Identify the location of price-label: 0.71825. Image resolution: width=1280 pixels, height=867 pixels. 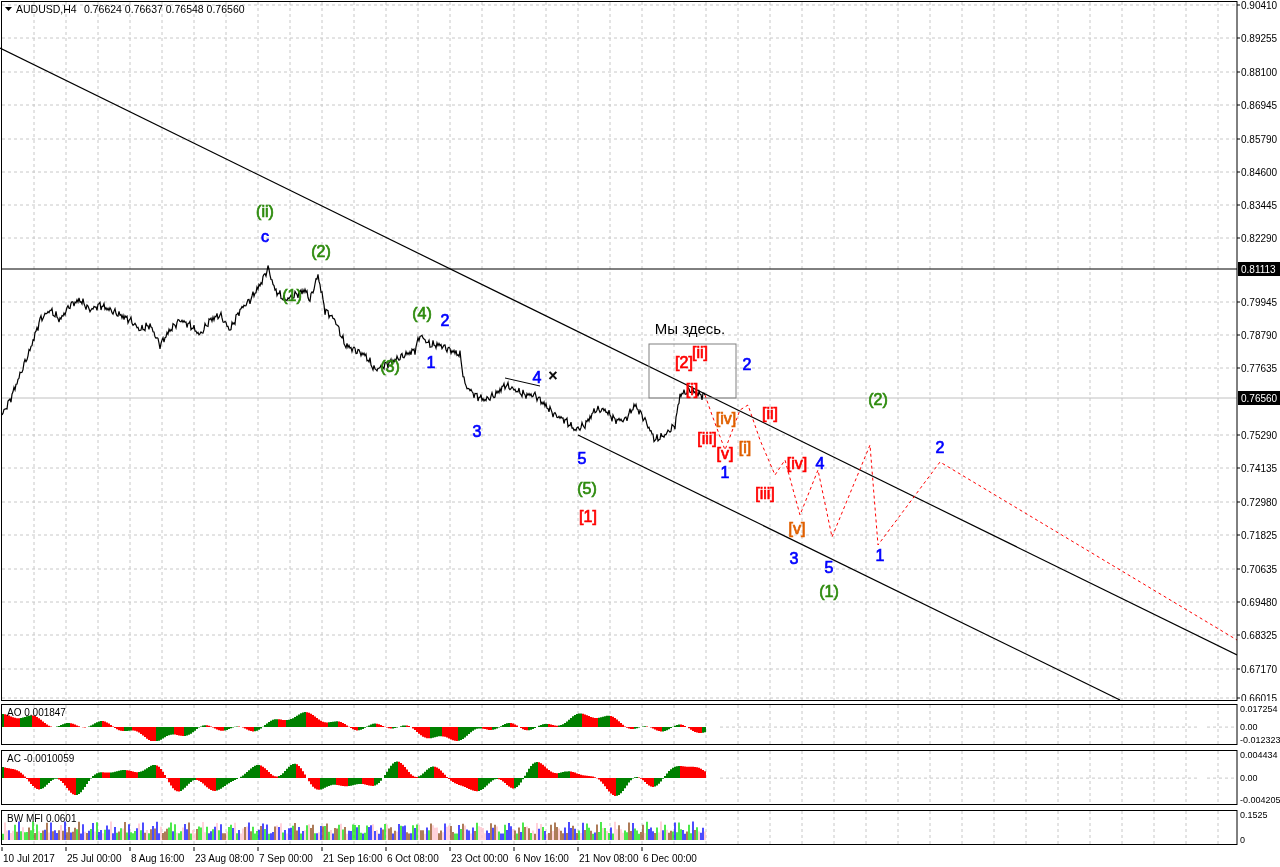
(1259, 535).